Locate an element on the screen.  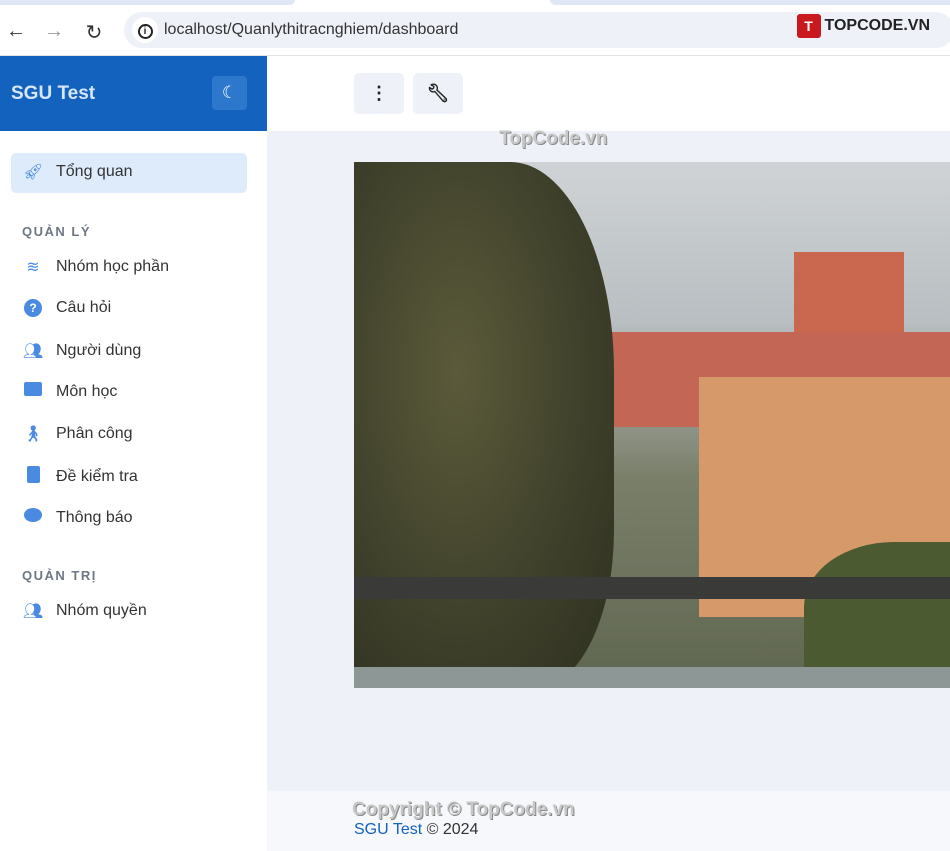
sidebar-item-phan-cong: 🚶︎ Phân công is located at coordinates (77, 434).